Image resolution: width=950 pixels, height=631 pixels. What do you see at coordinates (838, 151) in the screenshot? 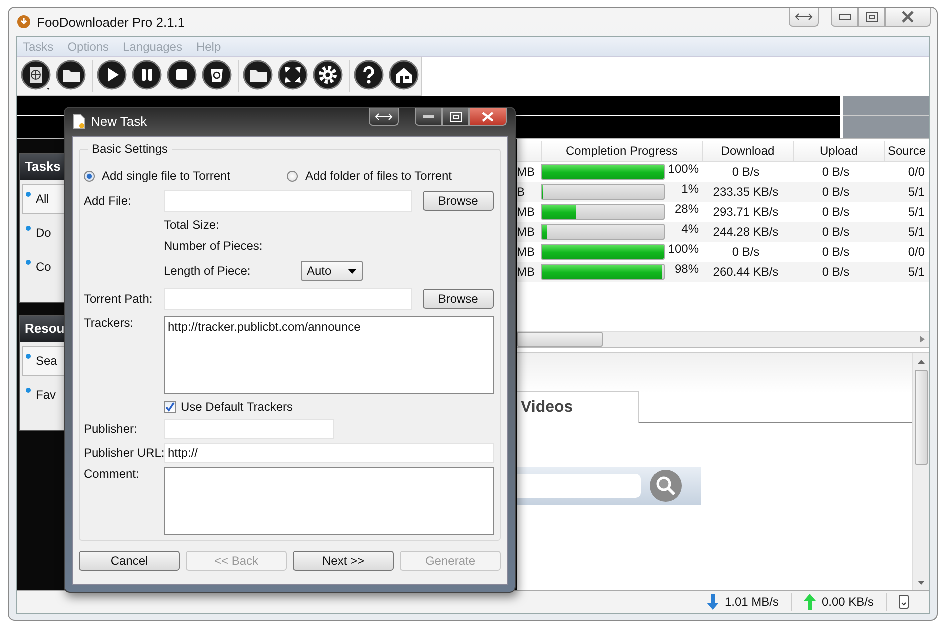
I see `column-header: Upload` at bounding box center [838, 151].